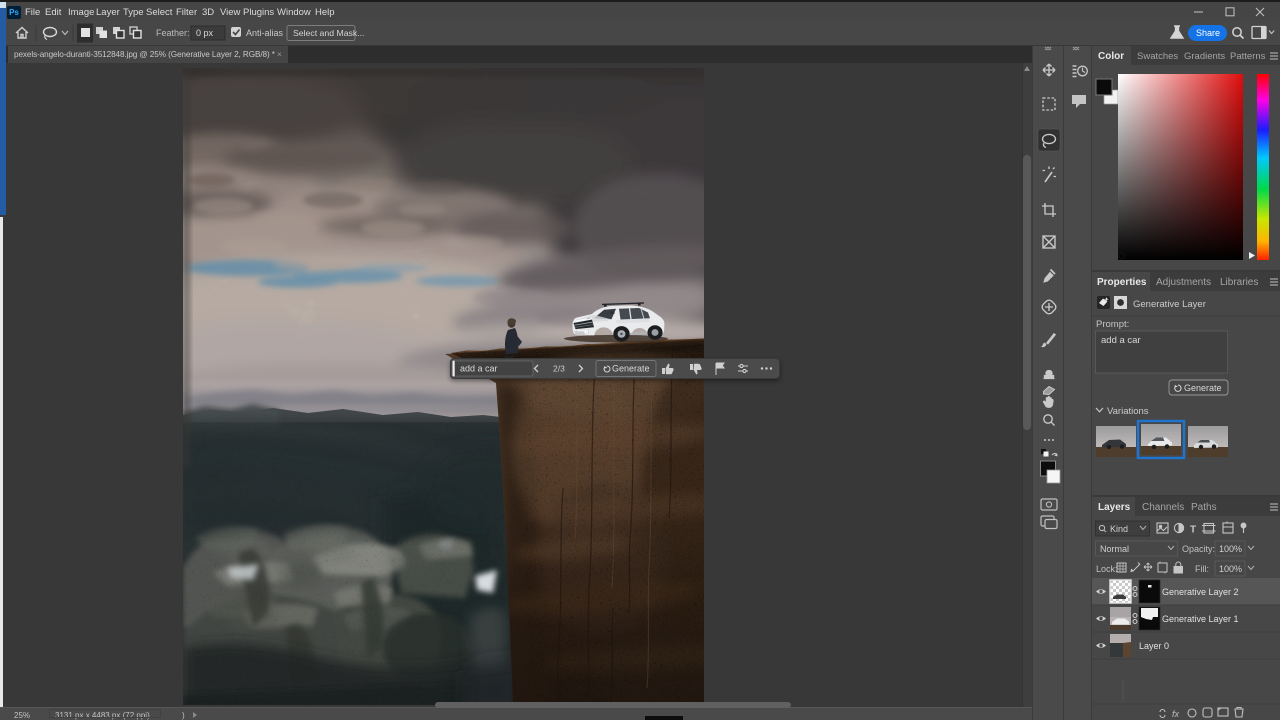 Image resolution: width=1280 pixels, height=720 pixels. Describe the element at coordinates (1114, 507) in the screenshot. I see `svg-text: Layers` at that location.